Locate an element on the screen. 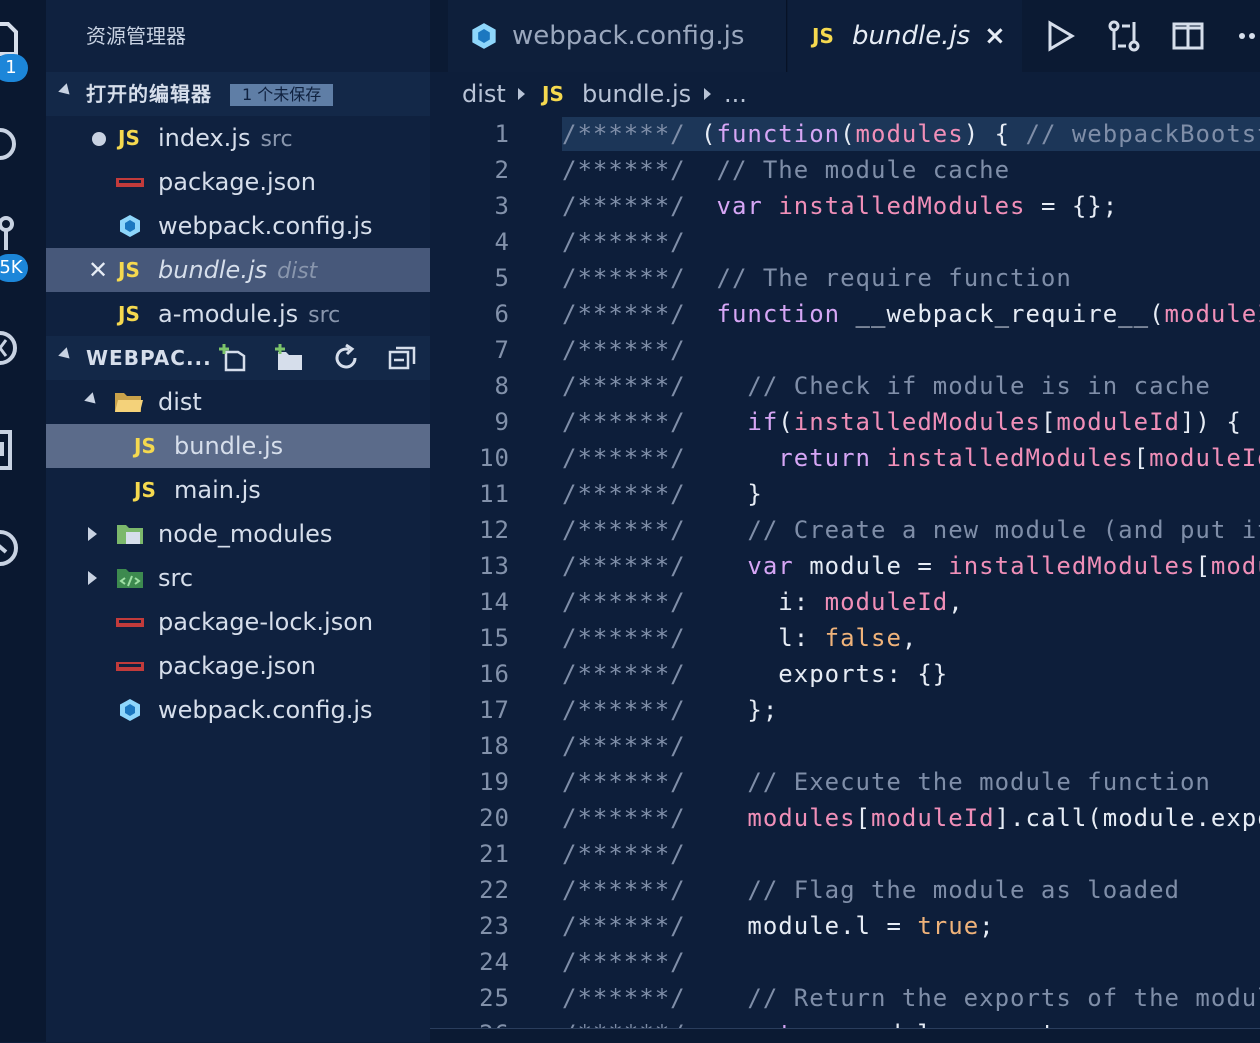 This screenshot has height=1043, width=1260. code-line: 26 /******/ return module.exports; is located at coordinates (845, 1022).